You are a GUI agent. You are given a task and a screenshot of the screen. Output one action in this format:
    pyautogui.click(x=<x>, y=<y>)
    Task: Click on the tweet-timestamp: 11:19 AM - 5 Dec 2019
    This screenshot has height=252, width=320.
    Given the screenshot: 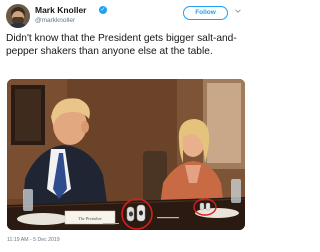 What is the action you would take?
    pyautogui.click(x=33, y=240)
    